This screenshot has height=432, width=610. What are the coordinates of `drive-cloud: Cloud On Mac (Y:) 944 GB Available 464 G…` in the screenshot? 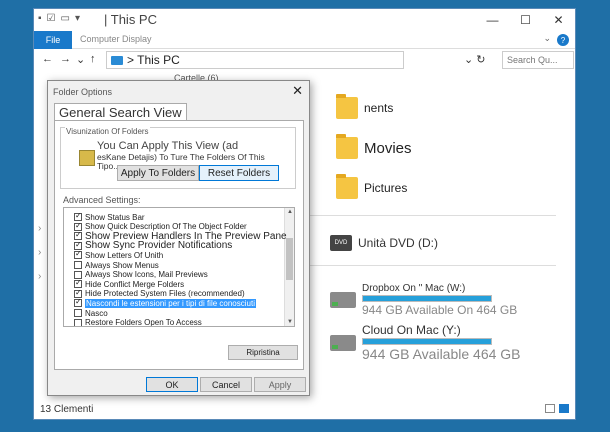 It's located at (425, 342).